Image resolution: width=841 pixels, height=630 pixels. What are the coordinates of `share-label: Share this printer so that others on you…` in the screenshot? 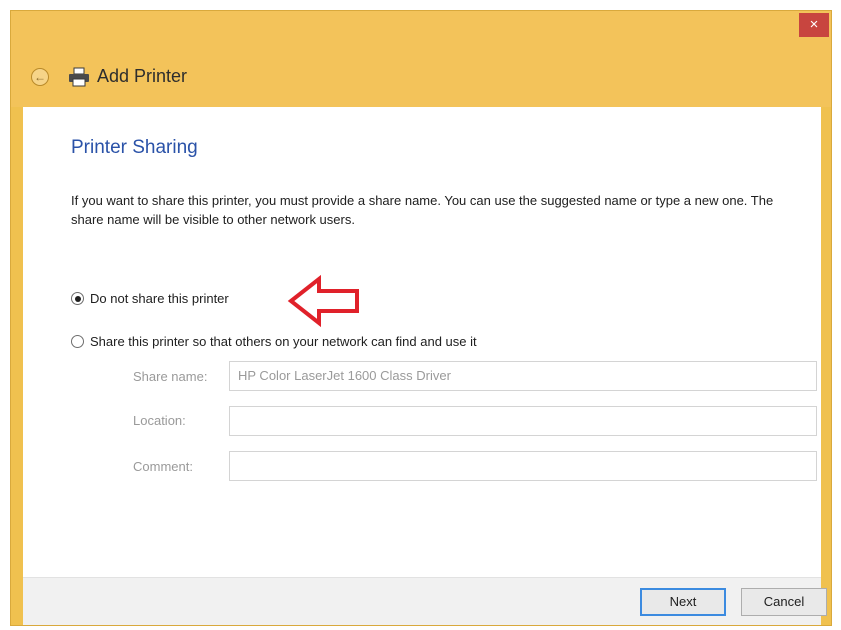 It's located at (283, 341).